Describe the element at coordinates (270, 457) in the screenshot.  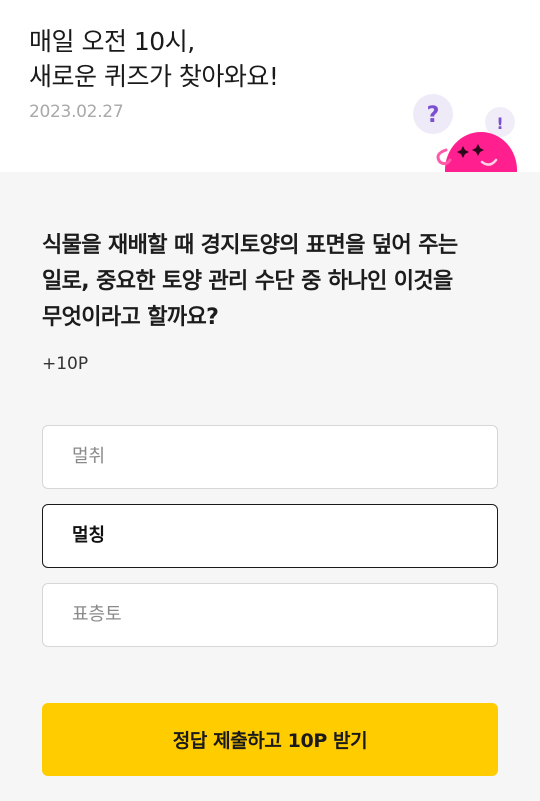
I see `answer-option-1: 멀취` at that location.